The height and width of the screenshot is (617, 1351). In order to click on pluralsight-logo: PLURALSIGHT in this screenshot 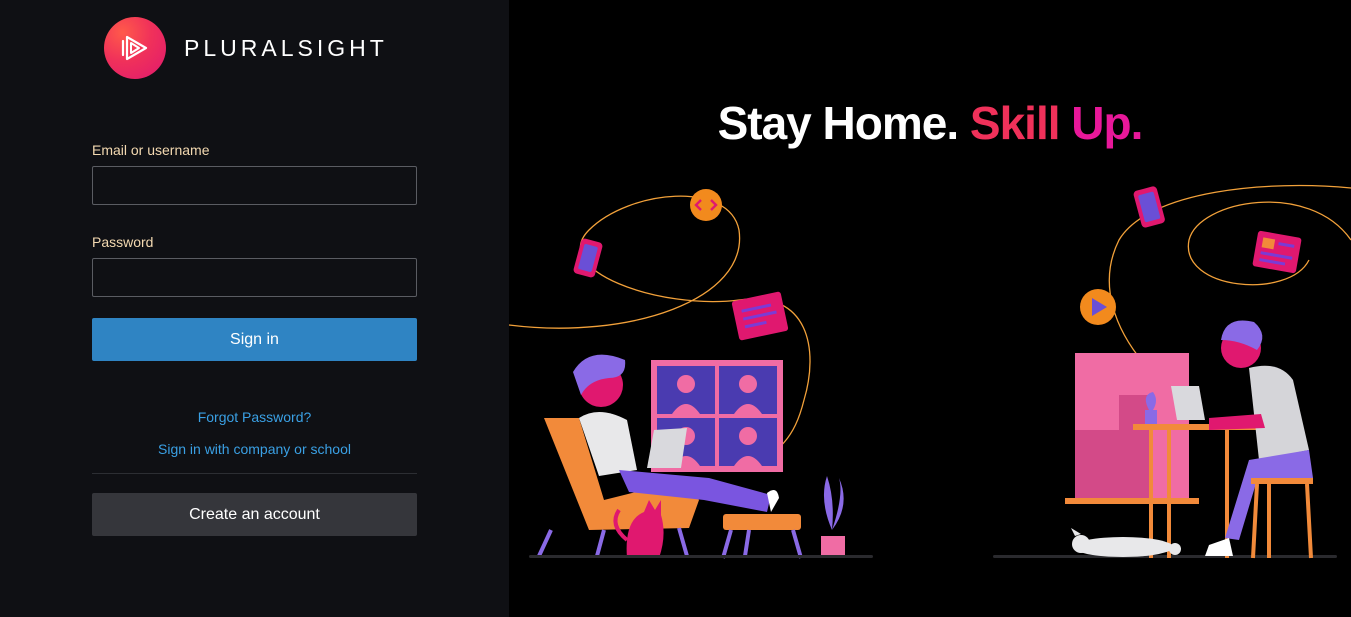, I will do `click(246, 48)`.